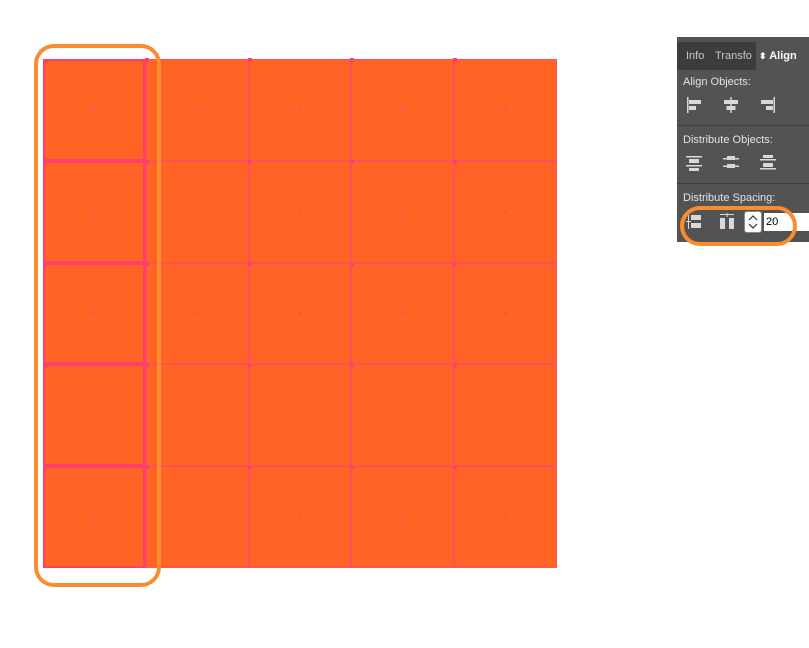  I want to click on spacing-stepper, so click(753, 222).